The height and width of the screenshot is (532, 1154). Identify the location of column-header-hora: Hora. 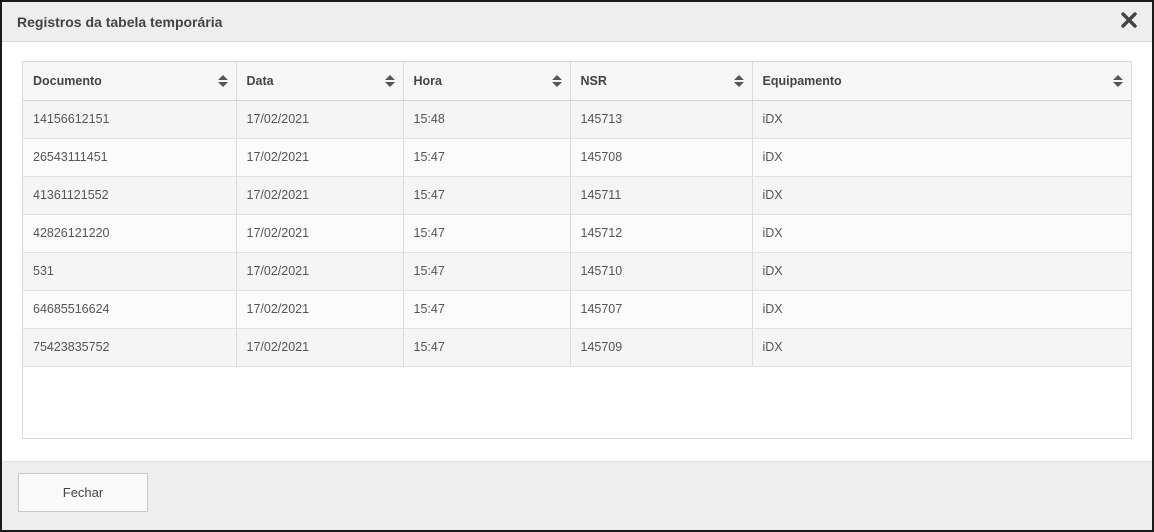
(487, 81).